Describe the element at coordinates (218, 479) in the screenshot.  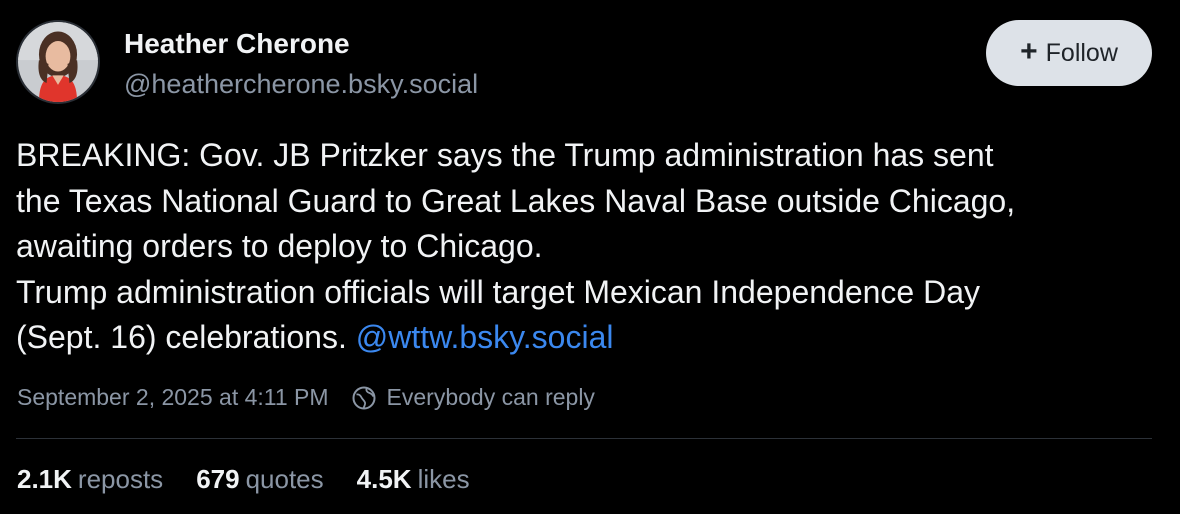
I see `quotes-count: 679` at that location.